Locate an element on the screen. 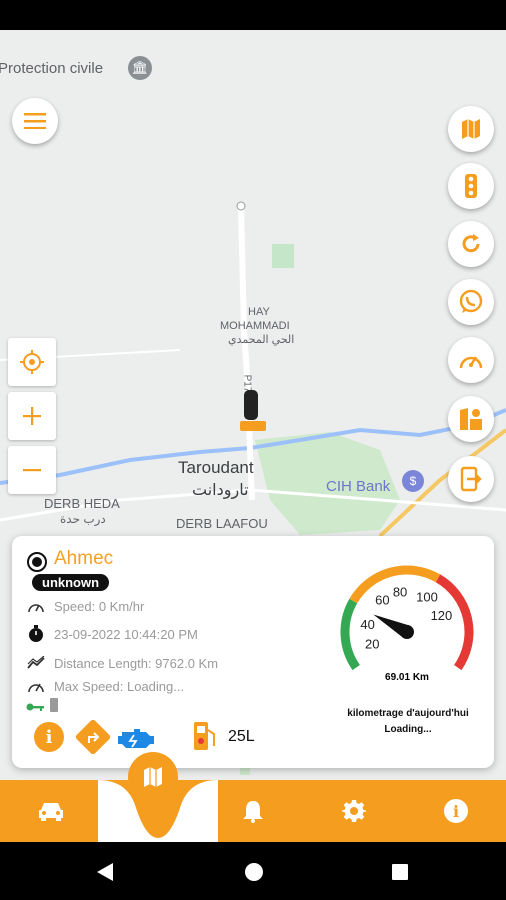 This screenshot has height=900, width=506. share-button is located at coordinates (471, 479).